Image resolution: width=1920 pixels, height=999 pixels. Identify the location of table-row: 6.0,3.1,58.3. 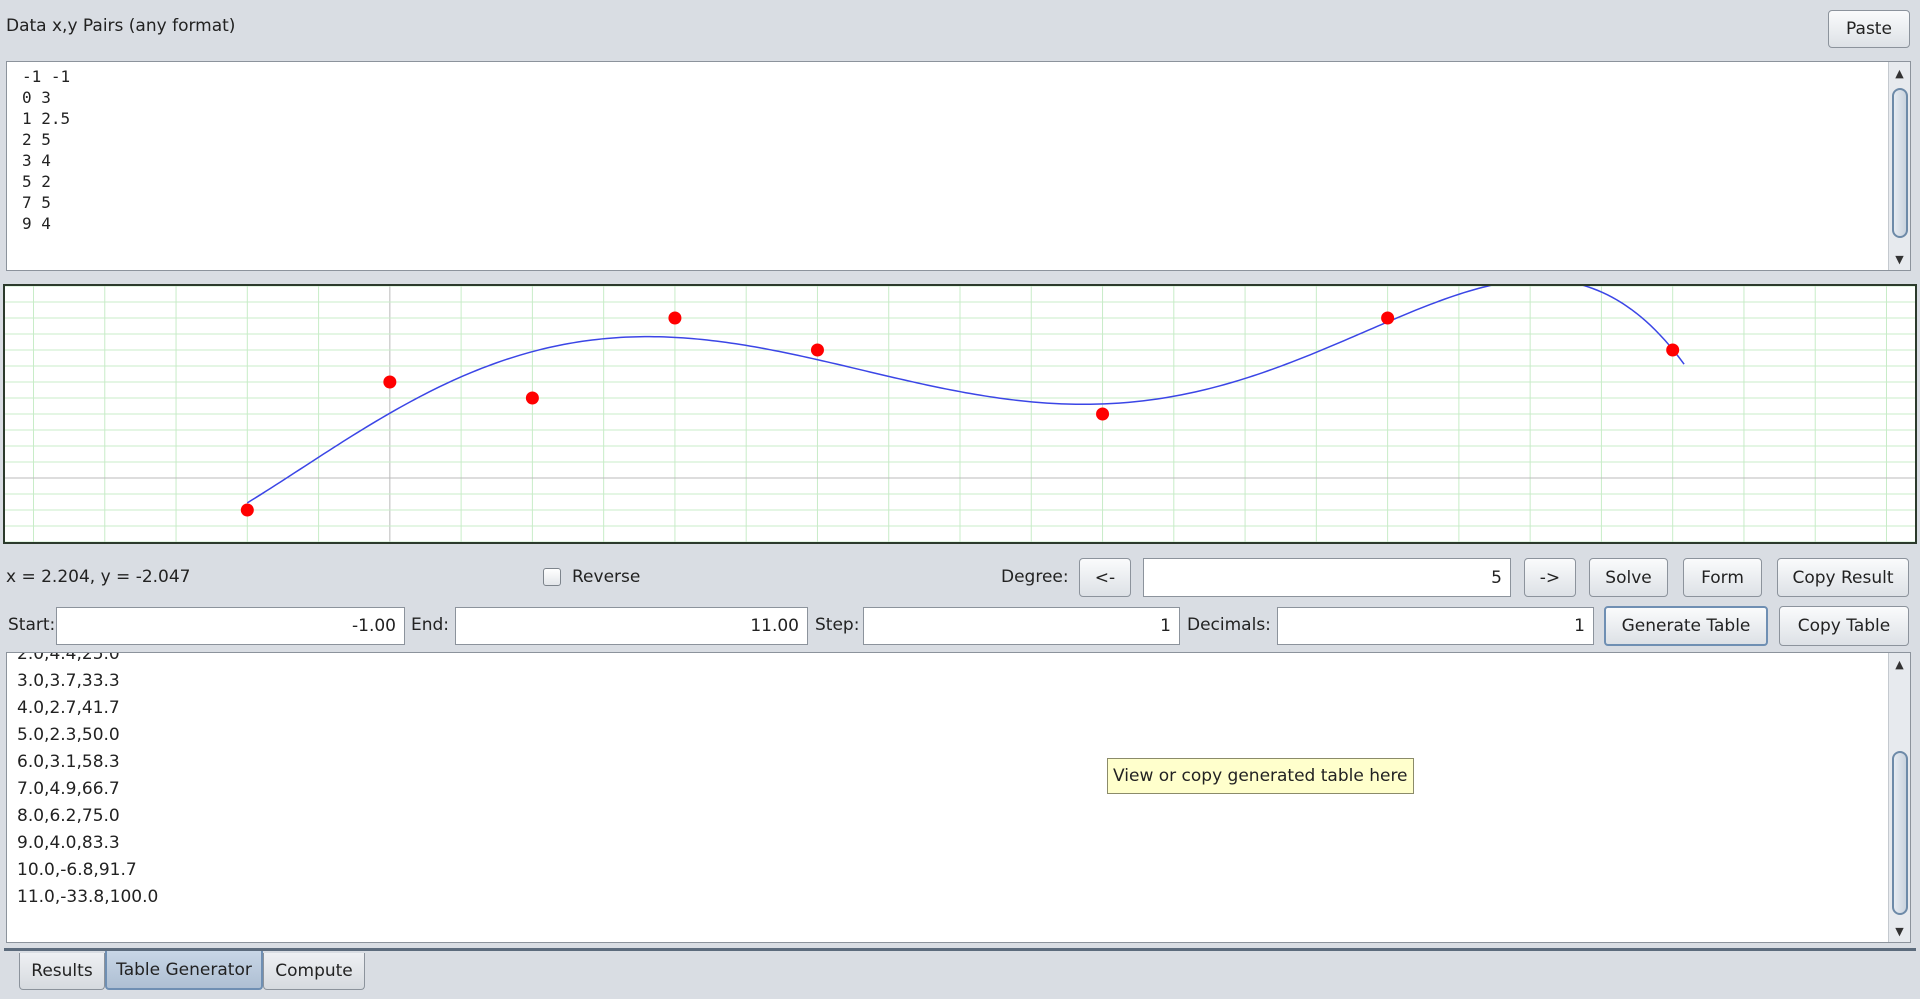
(68, 762).